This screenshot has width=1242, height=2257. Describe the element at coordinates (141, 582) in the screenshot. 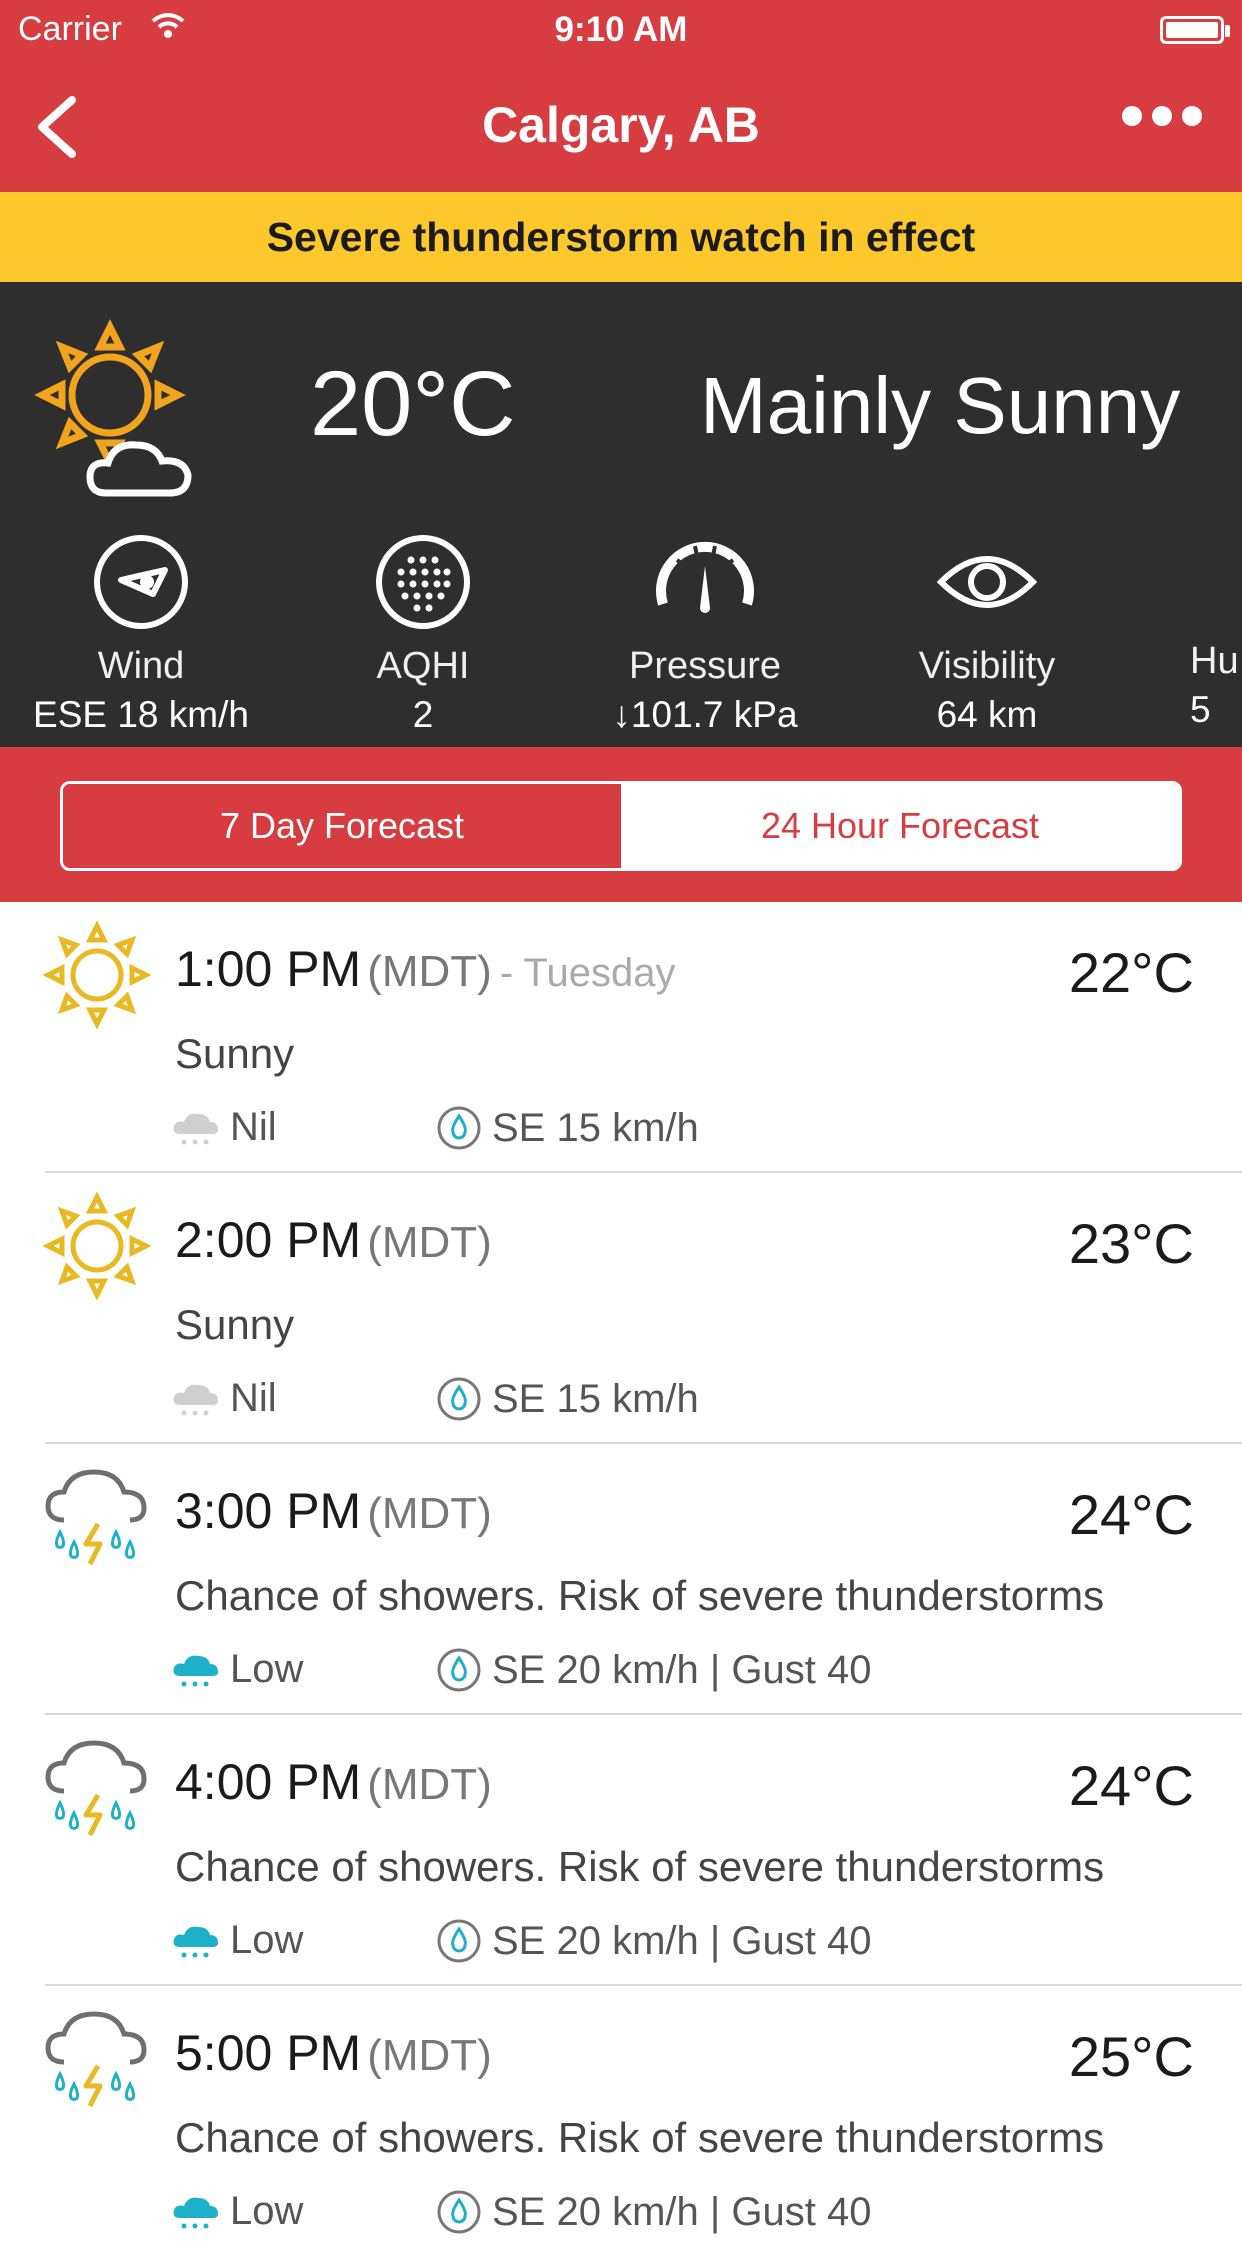

I see `wind-icon` at that location.